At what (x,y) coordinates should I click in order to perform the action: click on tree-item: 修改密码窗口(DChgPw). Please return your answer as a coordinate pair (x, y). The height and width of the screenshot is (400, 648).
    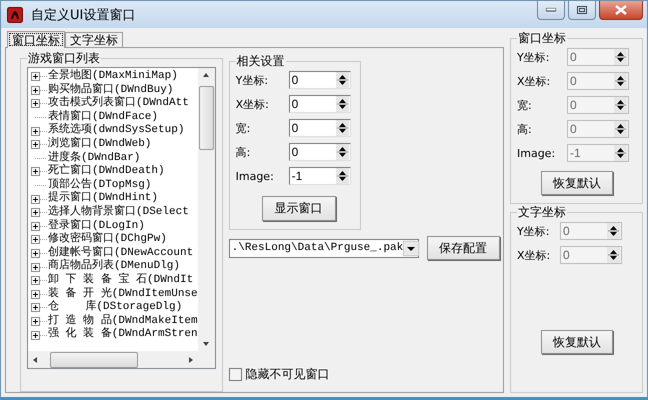
    Looking at the image, I should click on (114, 240).